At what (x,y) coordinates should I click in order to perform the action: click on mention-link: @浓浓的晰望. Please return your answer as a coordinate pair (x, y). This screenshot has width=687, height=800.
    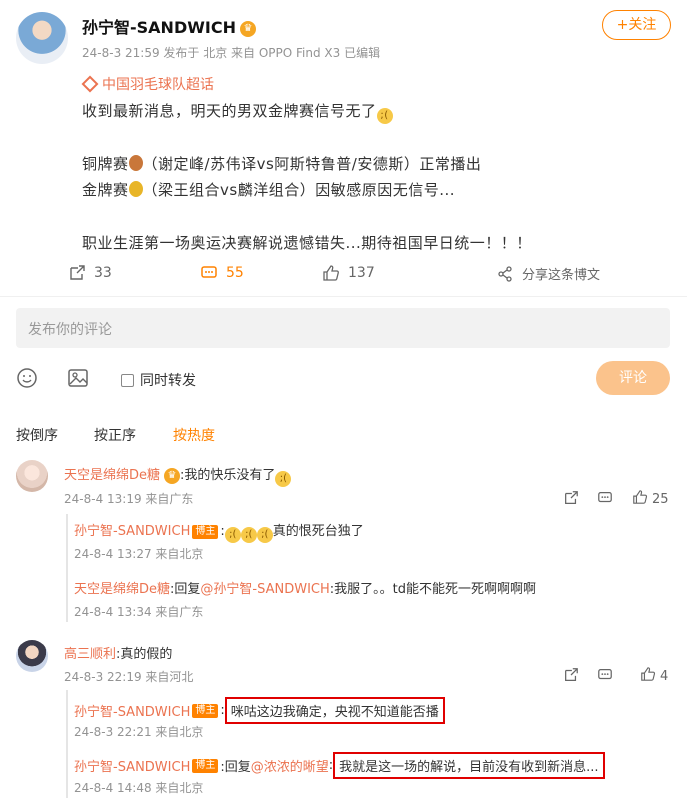
    Looking at the image, I should click on (290, 765).